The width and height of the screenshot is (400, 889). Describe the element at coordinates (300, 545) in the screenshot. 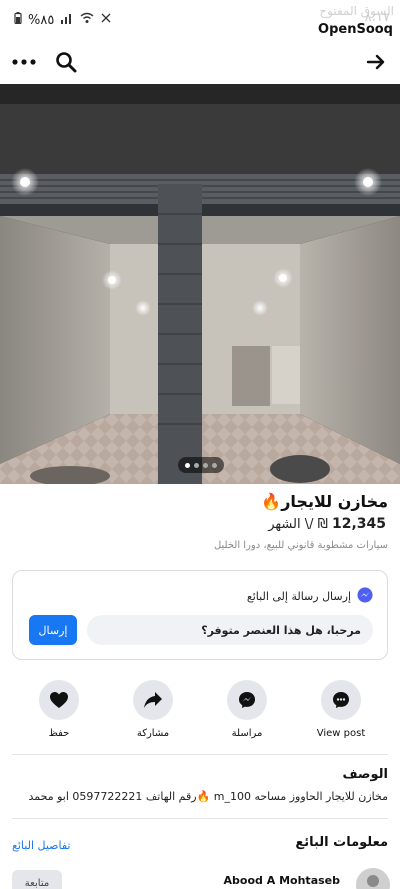

I see `listing-category: سيارات مشطوبة قانوني للبيع، دورا الخليل` at that location.